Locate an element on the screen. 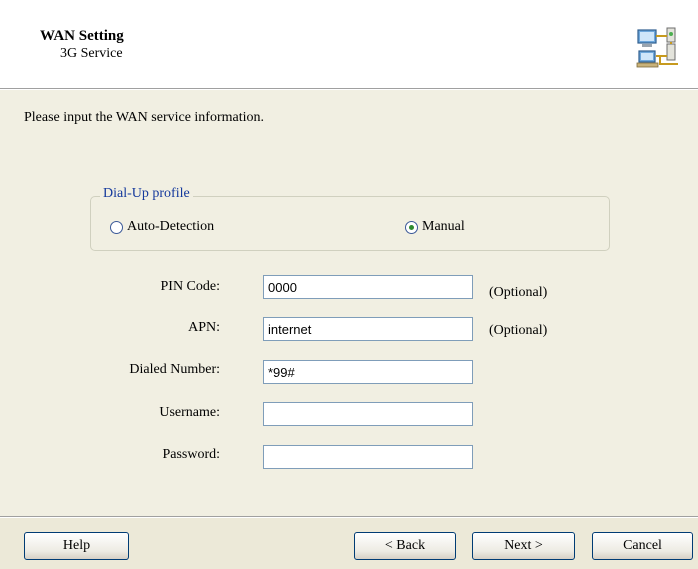 This screenshot has height=569, width=698. auto-detection-label: Auto-Detection is located at coordinates (171, 226).